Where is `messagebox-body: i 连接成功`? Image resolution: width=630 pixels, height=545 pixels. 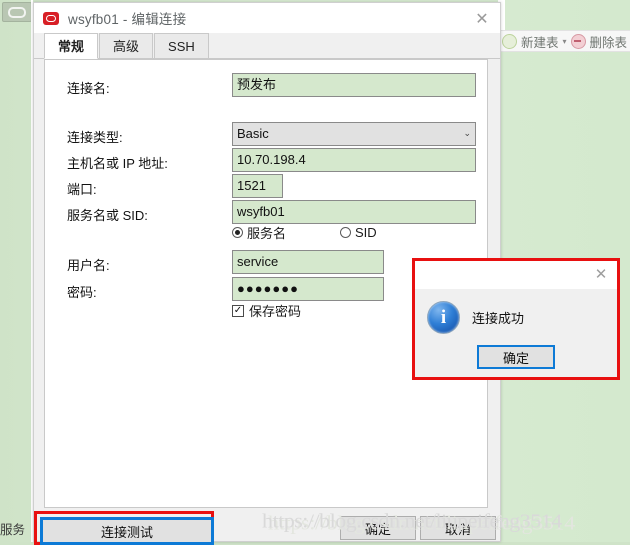 messagebox-body: i 连接成功 is located at coordinates (516, 311).